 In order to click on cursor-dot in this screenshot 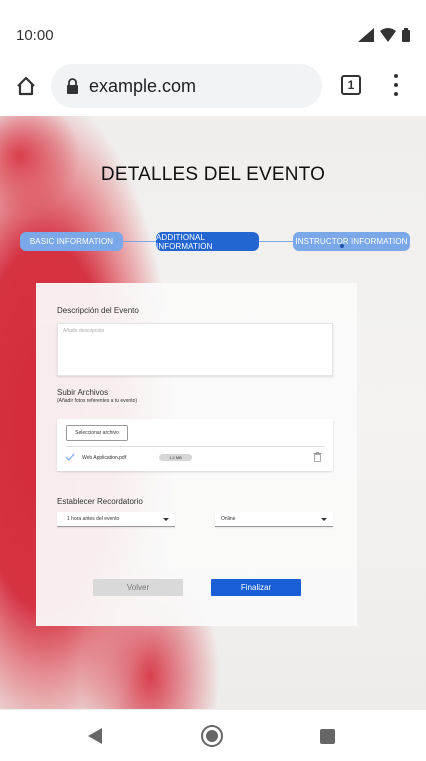, I will do `click(342, 246)`.